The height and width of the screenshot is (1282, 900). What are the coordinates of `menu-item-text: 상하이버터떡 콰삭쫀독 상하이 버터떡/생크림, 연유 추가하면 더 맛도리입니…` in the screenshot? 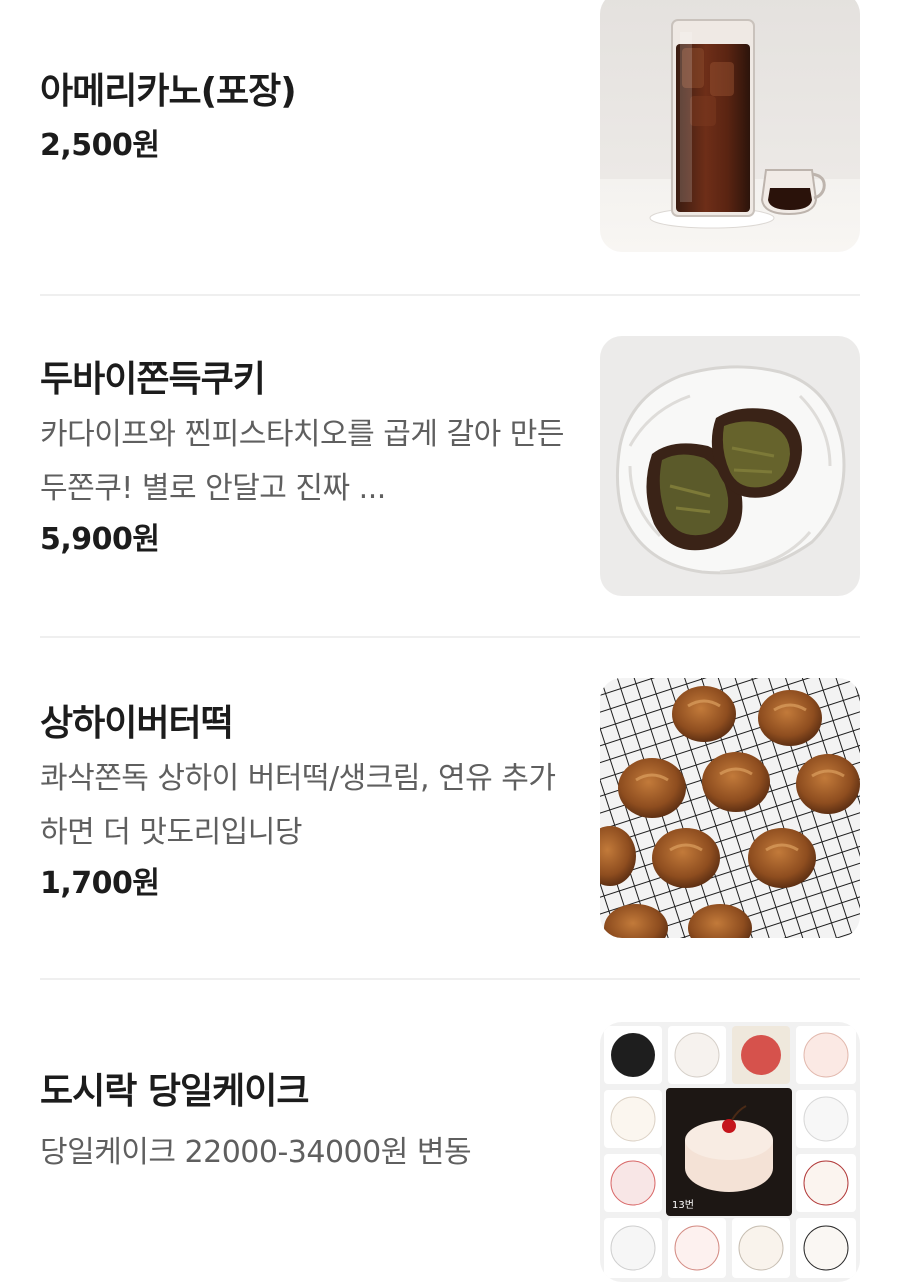 It's located at (307, 803).